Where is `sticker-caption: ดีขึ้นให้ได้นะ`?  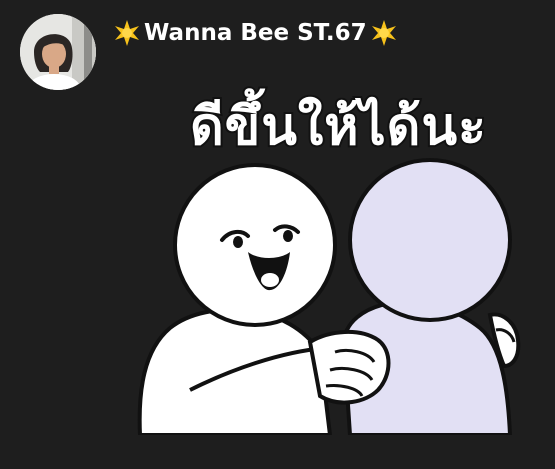
sticker-caption: ดีขึ้นให้ได้นะ is located at coordinates (338, 127).